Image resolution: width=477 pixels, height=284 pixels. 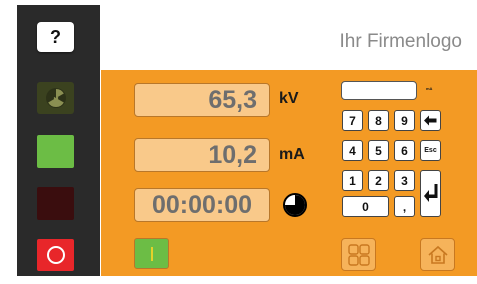 I want to click on key-9: 9, so click(x=404, y=120).